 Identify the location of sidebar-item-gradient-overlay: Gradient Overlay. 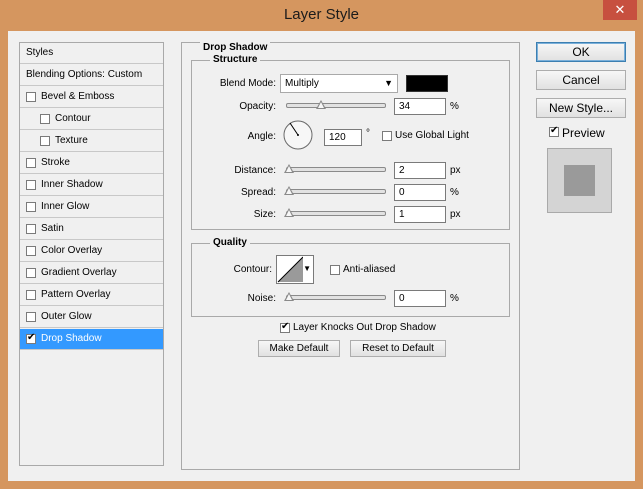
(91, 273).